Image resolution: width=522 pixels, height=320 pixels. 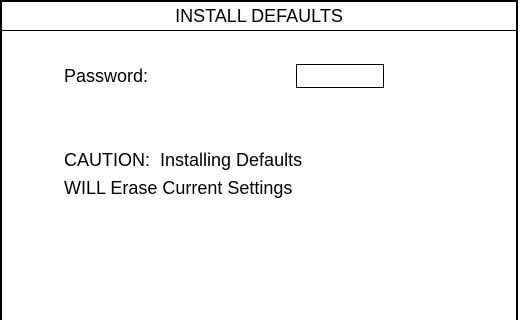 What do you see at coordinates (340, 76) in the screenshot?
I see `password-input` at bounding box center [340, 76].